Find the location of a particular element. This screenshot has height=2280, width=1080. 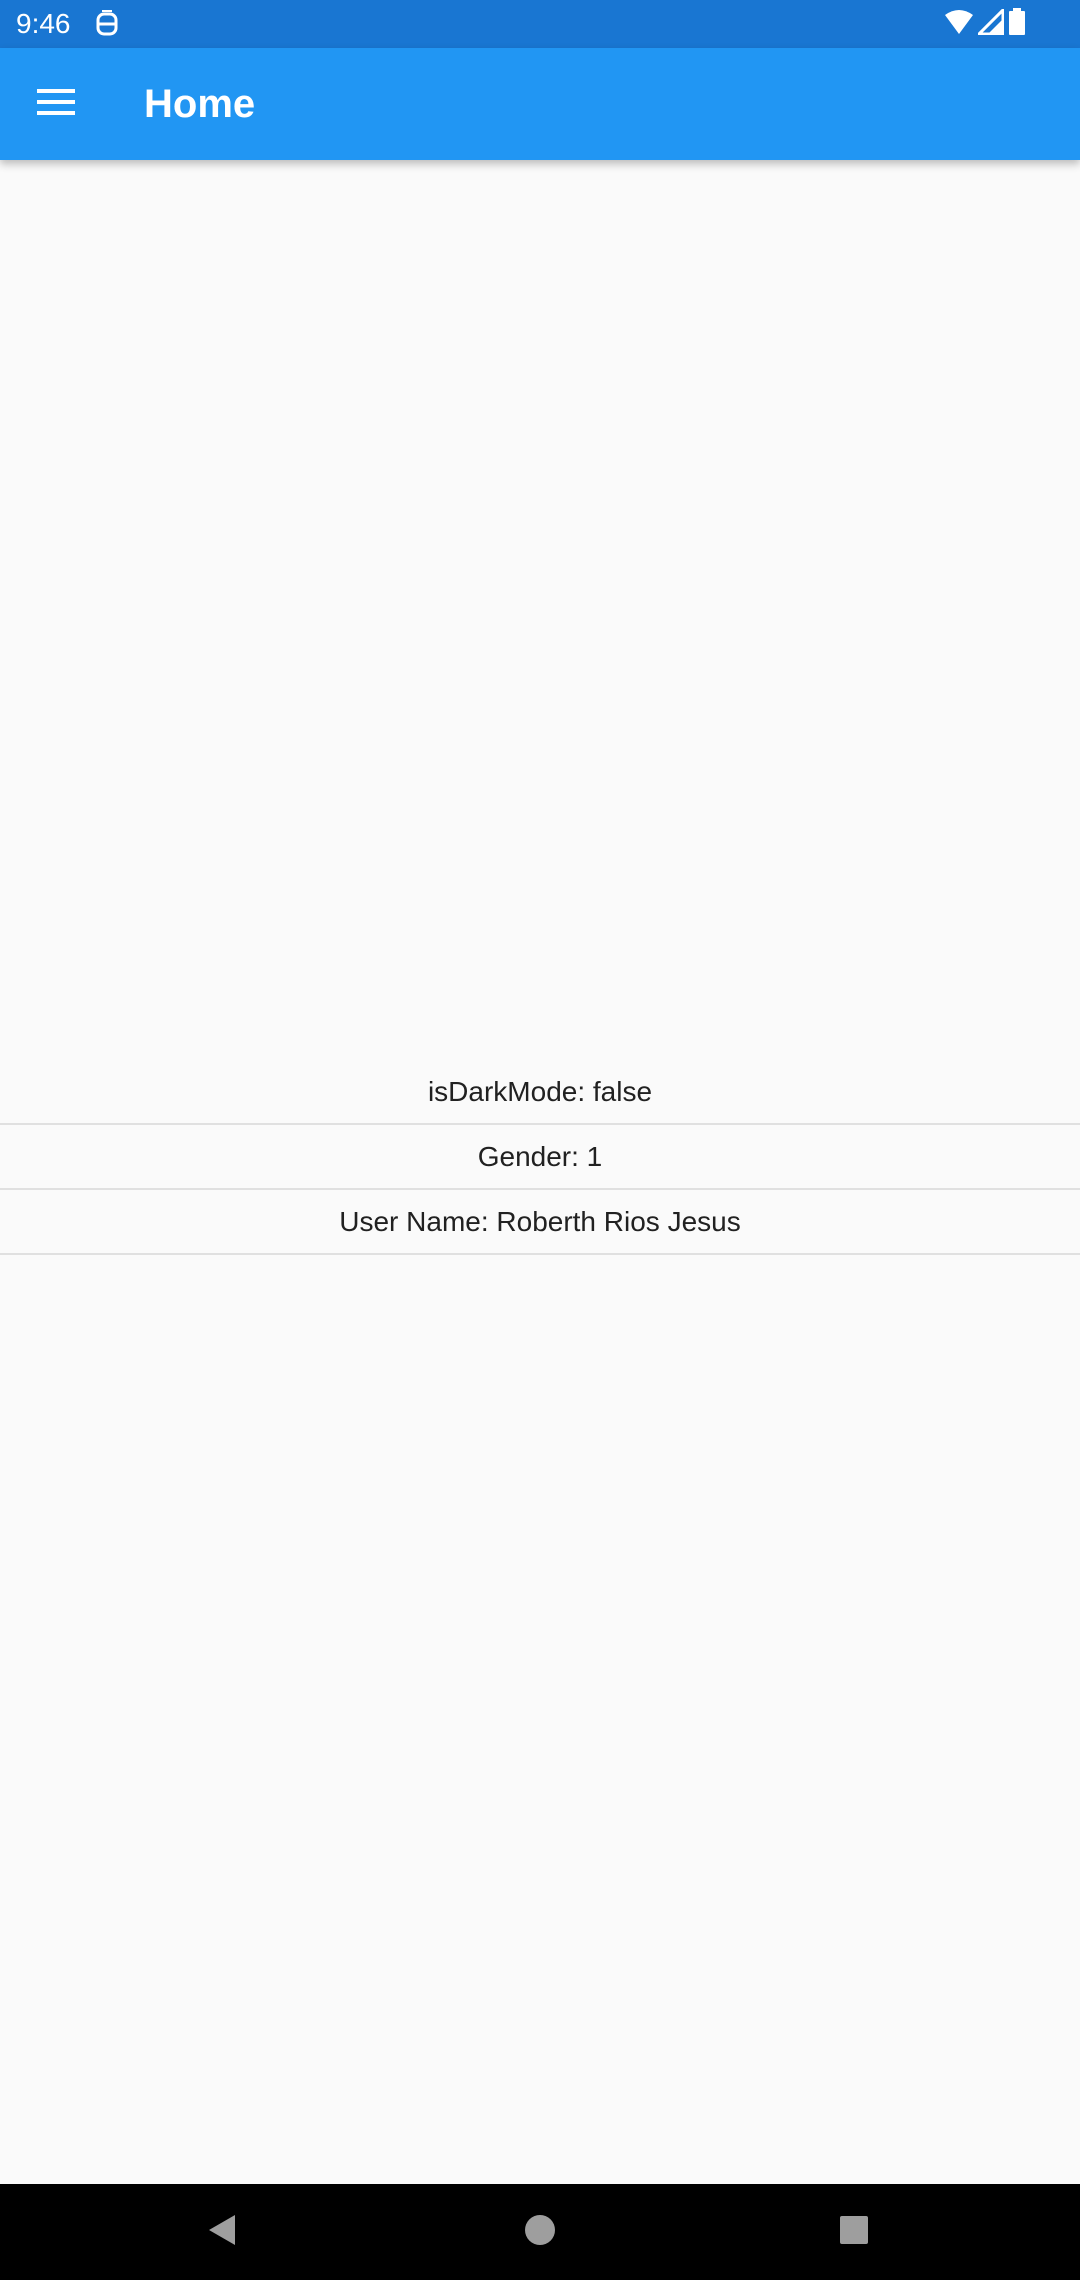

navigation-bar is located at coordinates (540, 2232).